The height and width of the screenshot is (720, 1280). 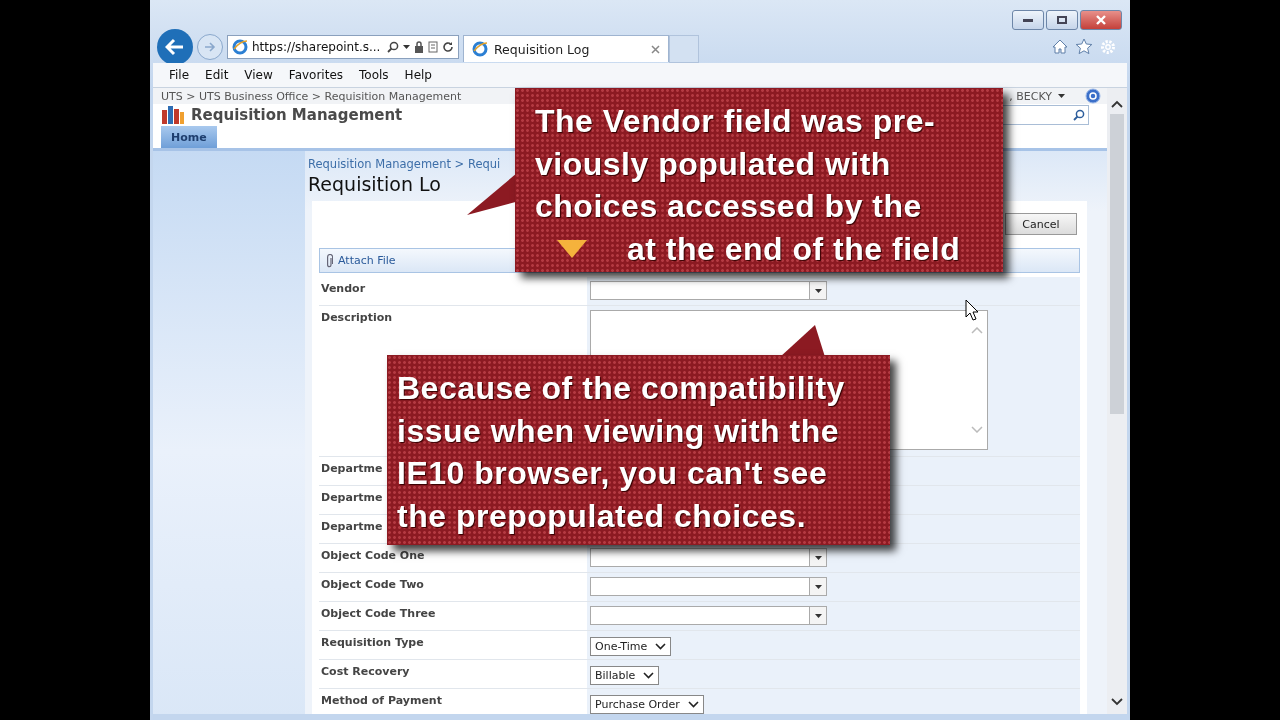 I want to click on callout-text: choices accessed by the, so click(x=728, y=206).